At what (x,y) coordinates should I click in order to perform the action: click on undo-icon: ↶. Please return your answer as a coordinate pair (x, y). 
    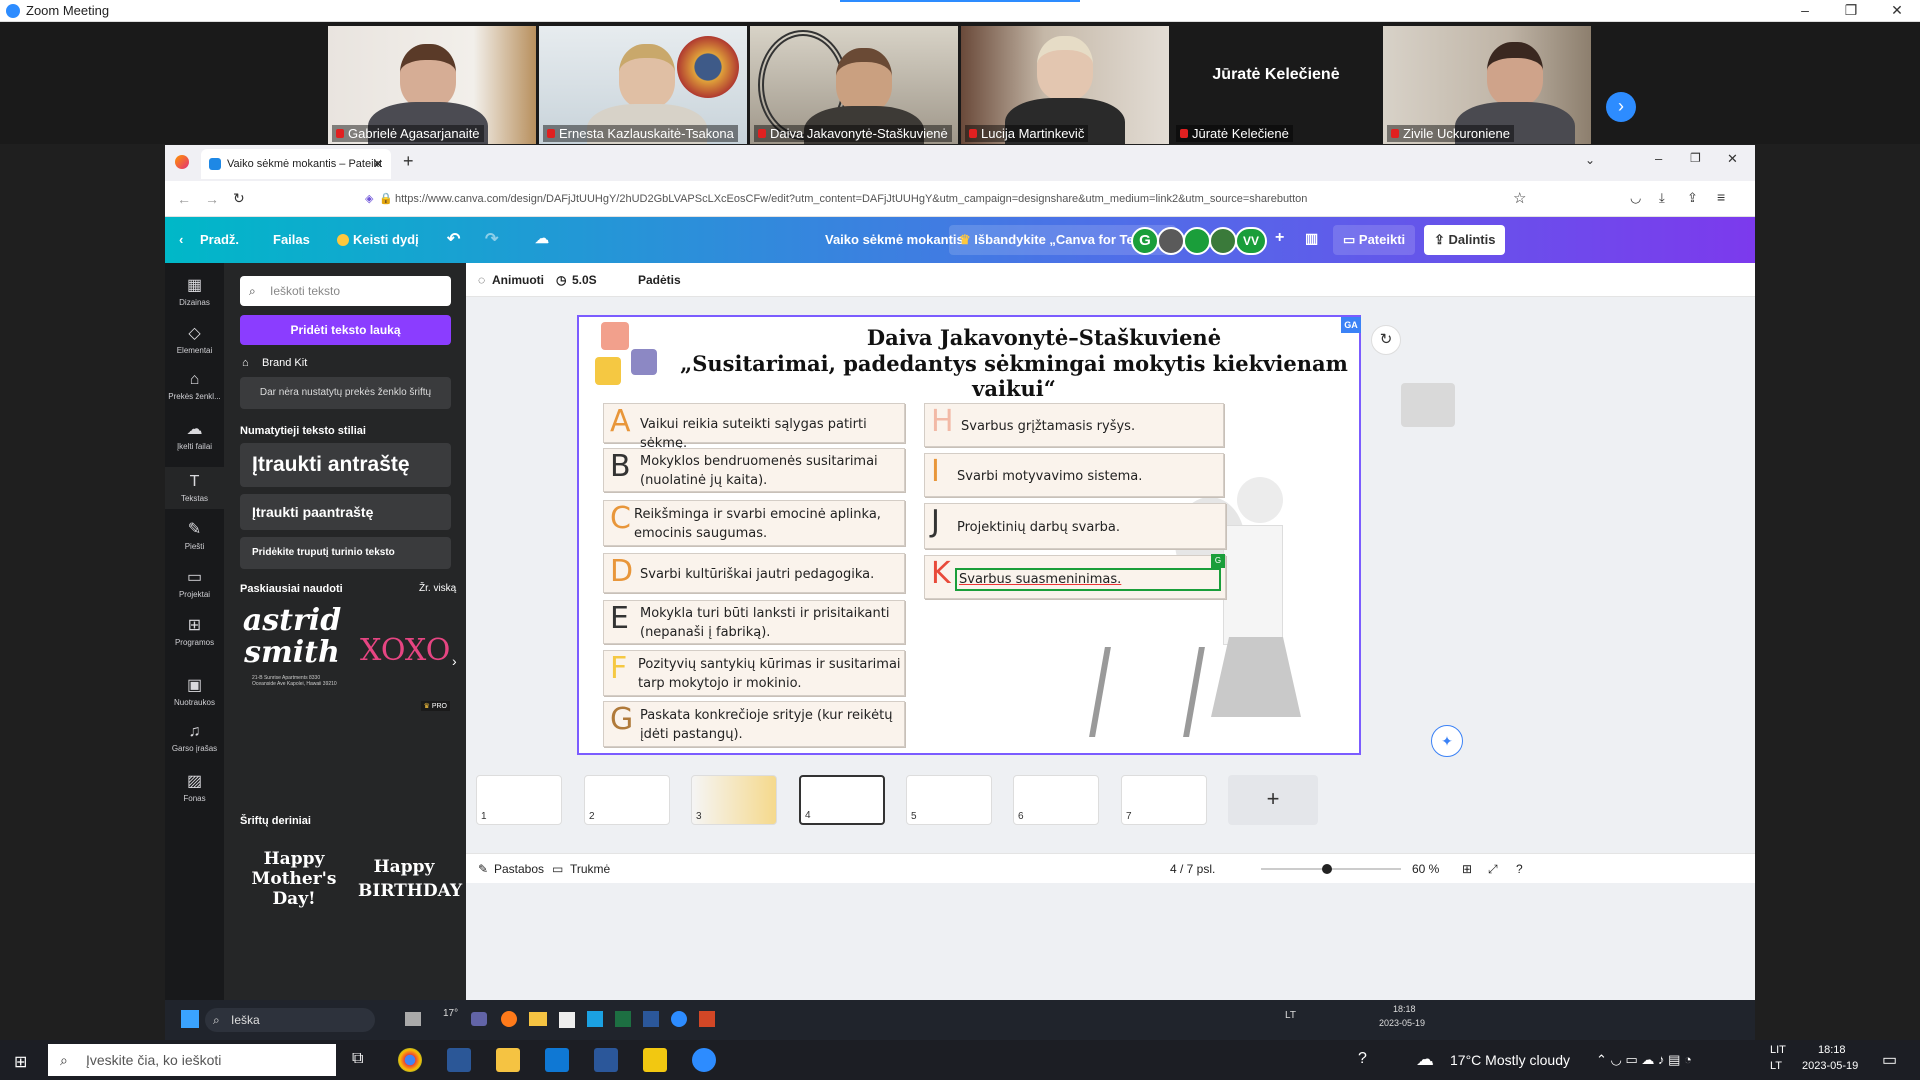
    Looking at the image, I should click on (453, 239).